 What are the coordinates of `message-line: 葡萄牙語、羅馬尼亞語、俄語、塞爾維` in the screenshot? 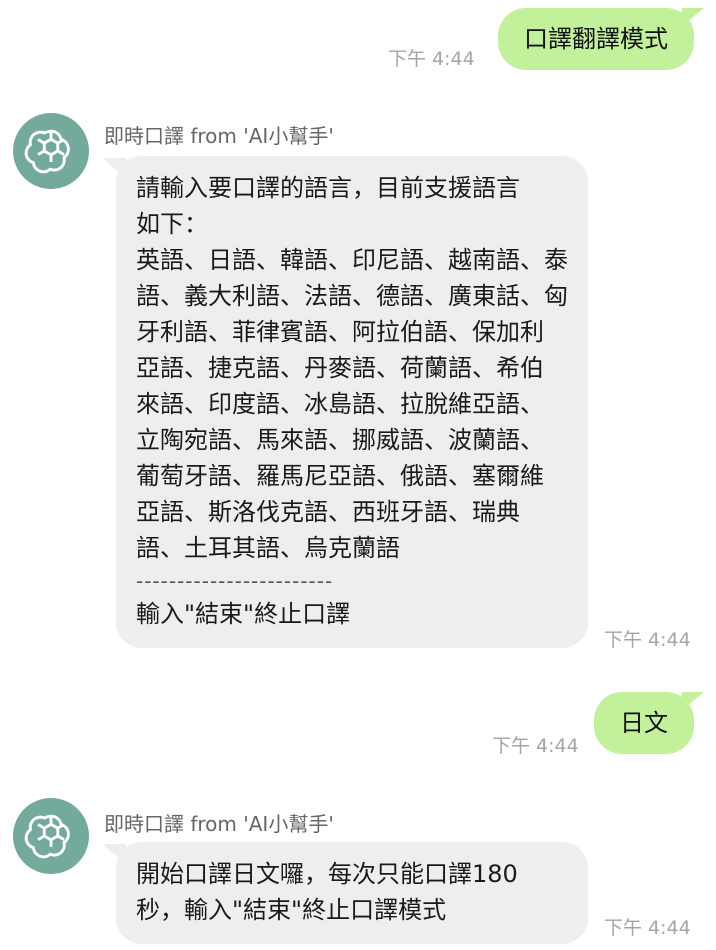 It's located at (340, 476).